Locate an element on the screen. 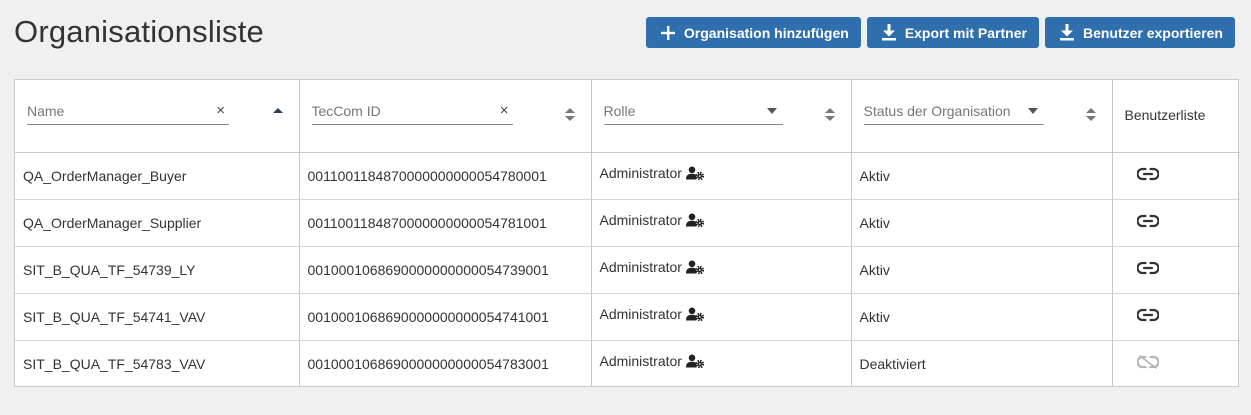 This screenshot has height=415, width=1251. export-users-label: Benutzer exportieren is located at coordinates (1152, 32).